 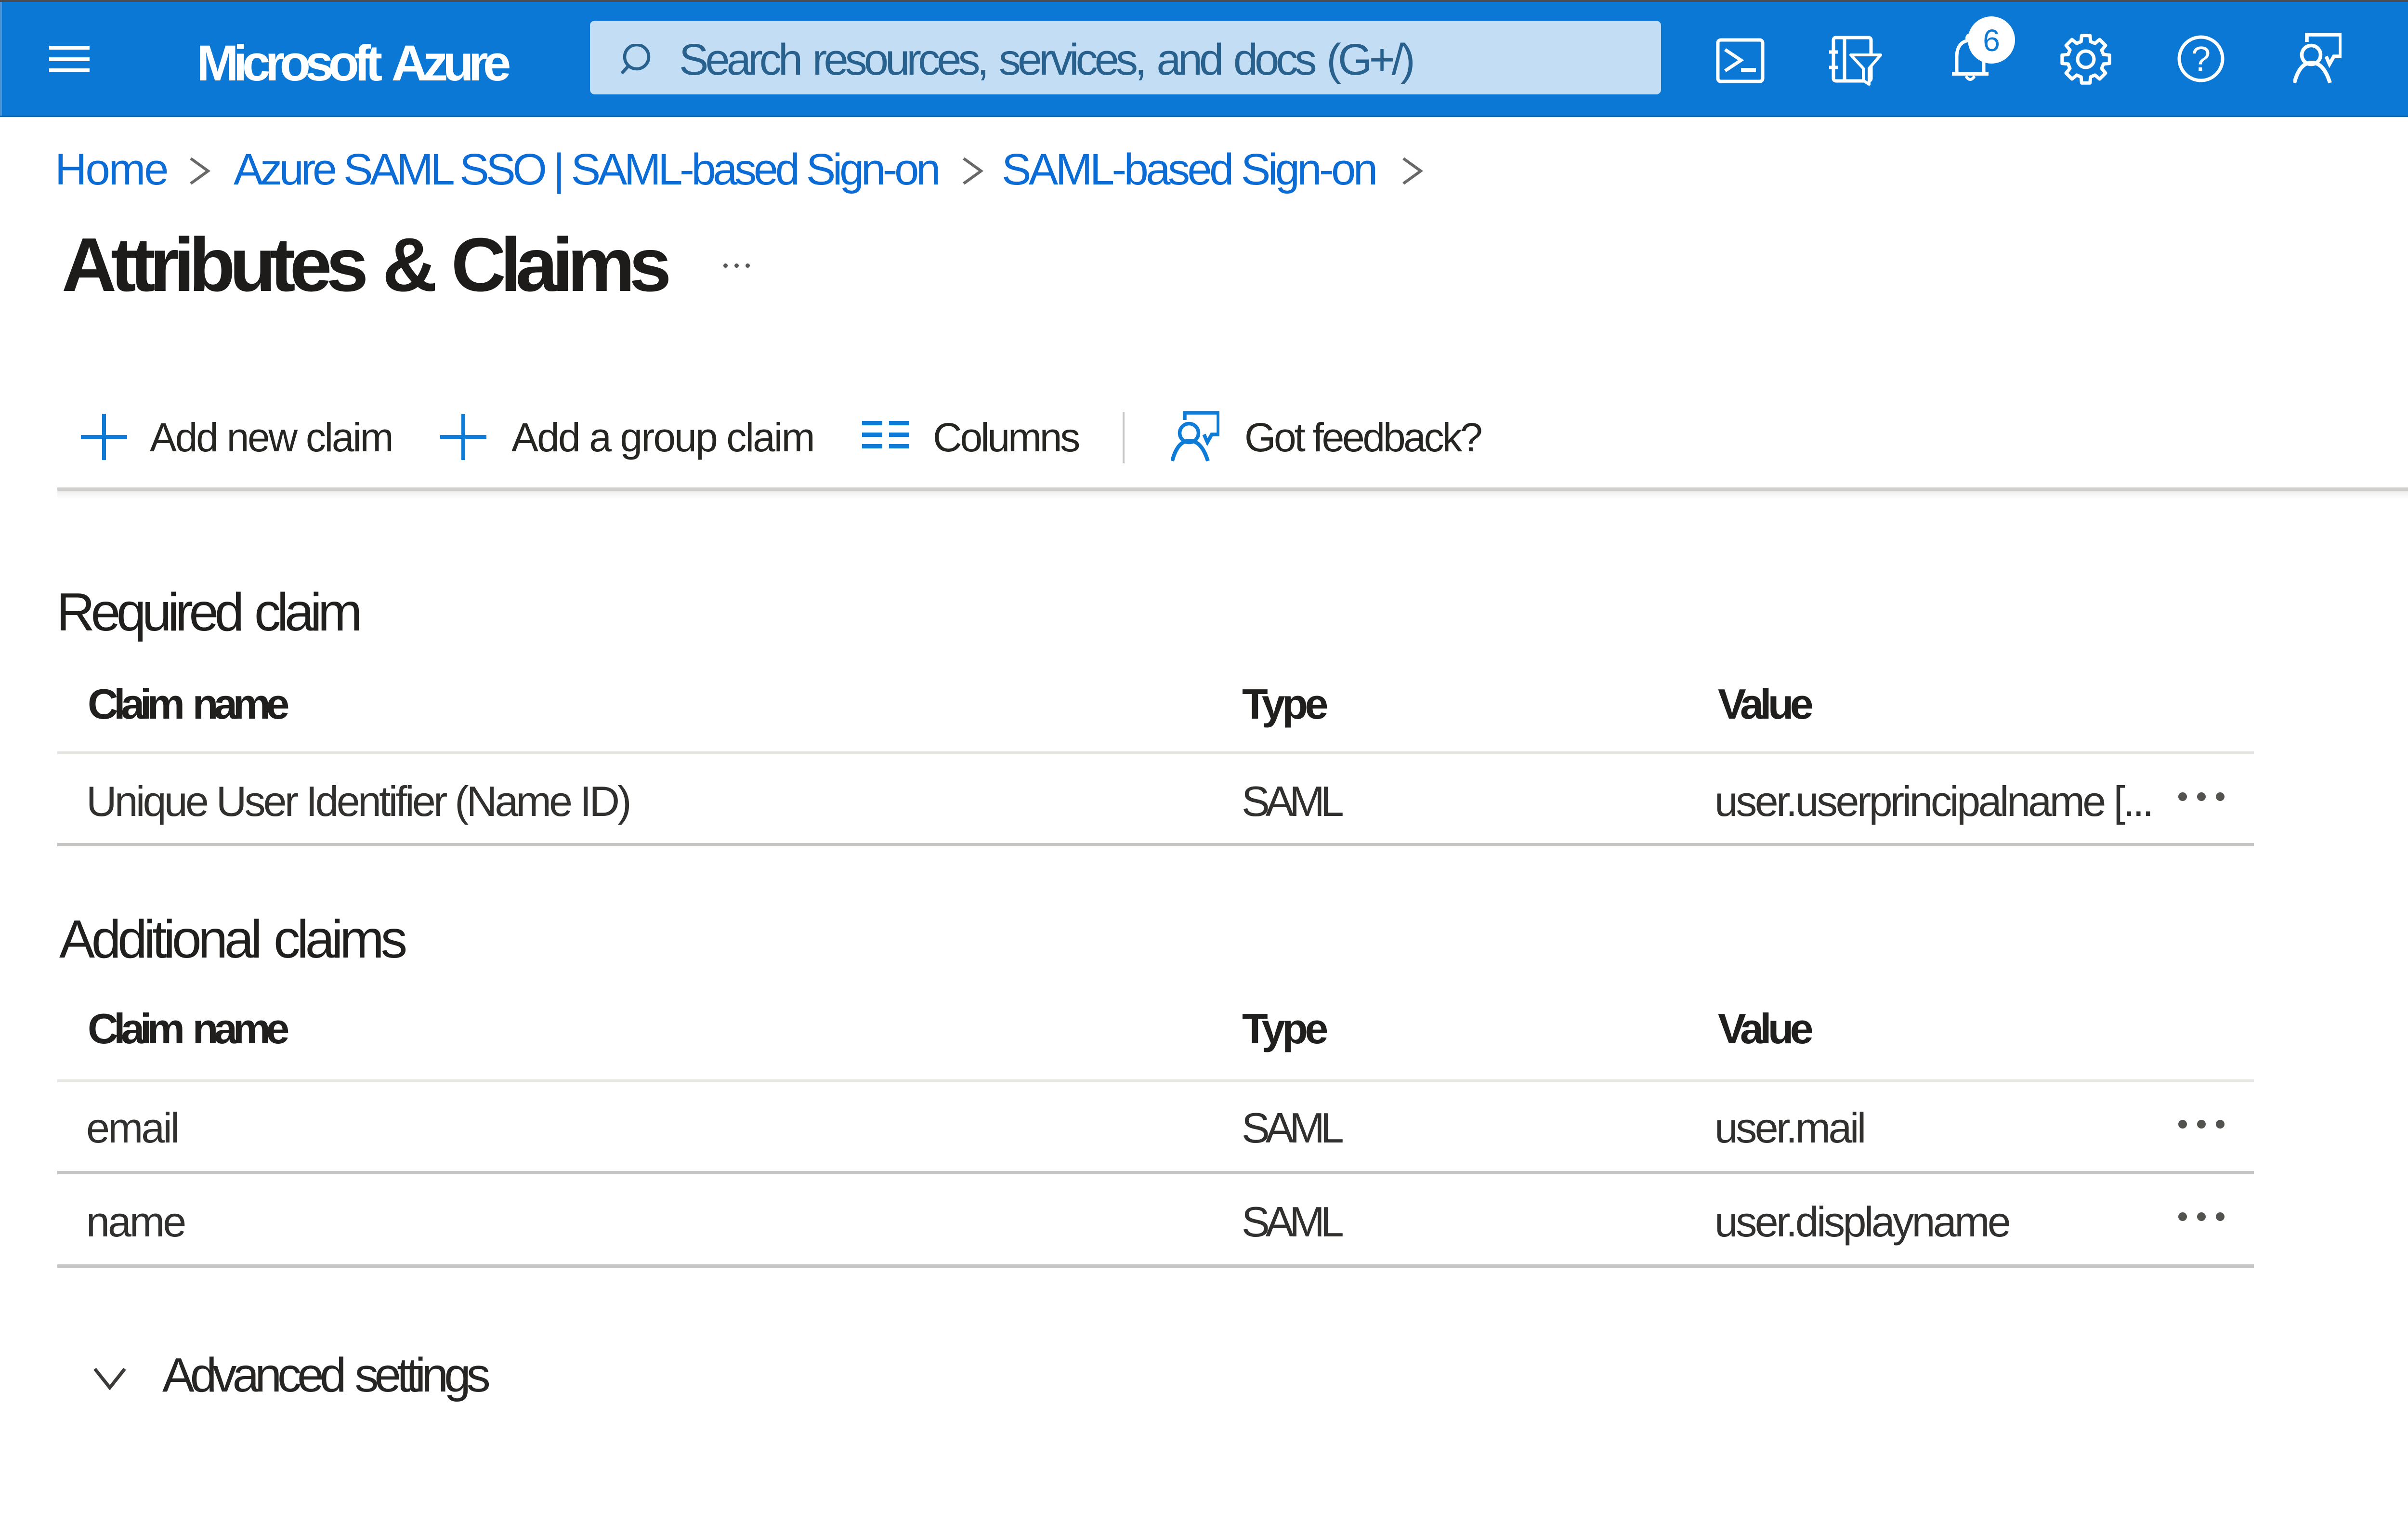 What do you see at coordinates (636, 59) in the screenshot?
I see `search-icon` at bounding box center [636, 59].